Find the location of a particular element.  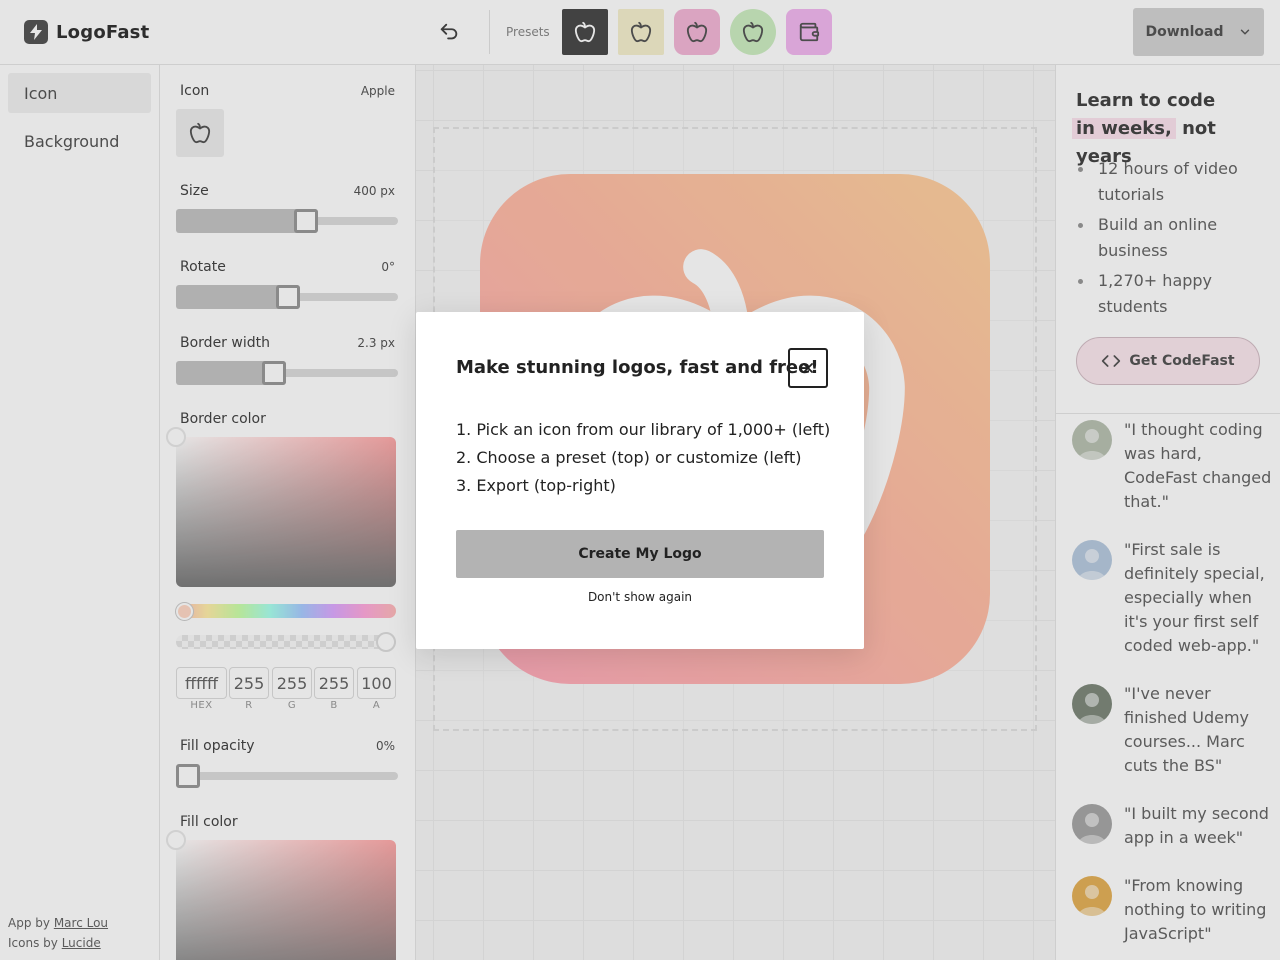

close-icon is located at coordinates (808, 368).